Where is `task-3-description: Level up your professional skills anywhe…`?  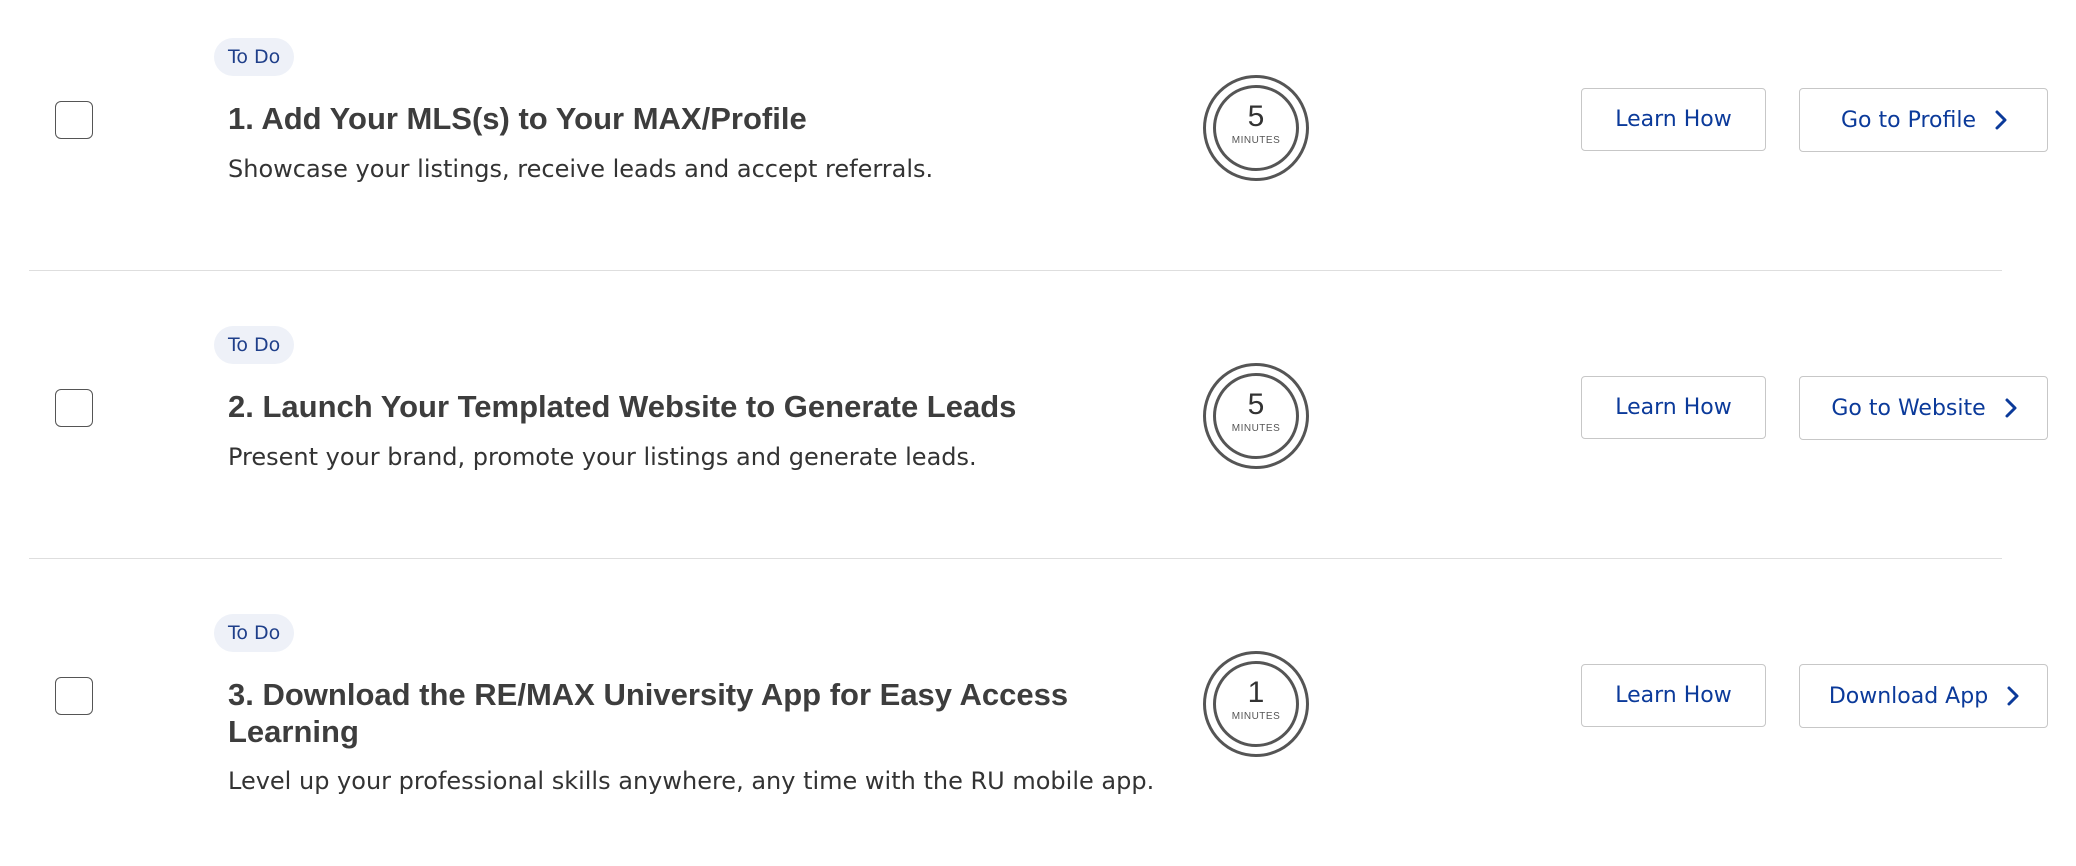 task-3-description: Level up your professional skills anywhe… is located at coordinates (691, 781).